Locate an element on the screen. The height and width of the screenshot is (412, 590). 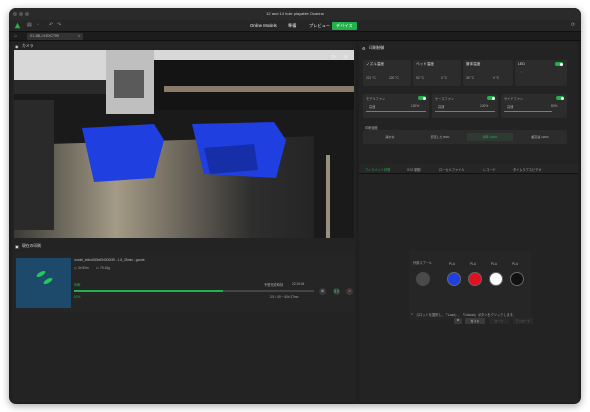
led-toggle is located at coordinates (559, 64).